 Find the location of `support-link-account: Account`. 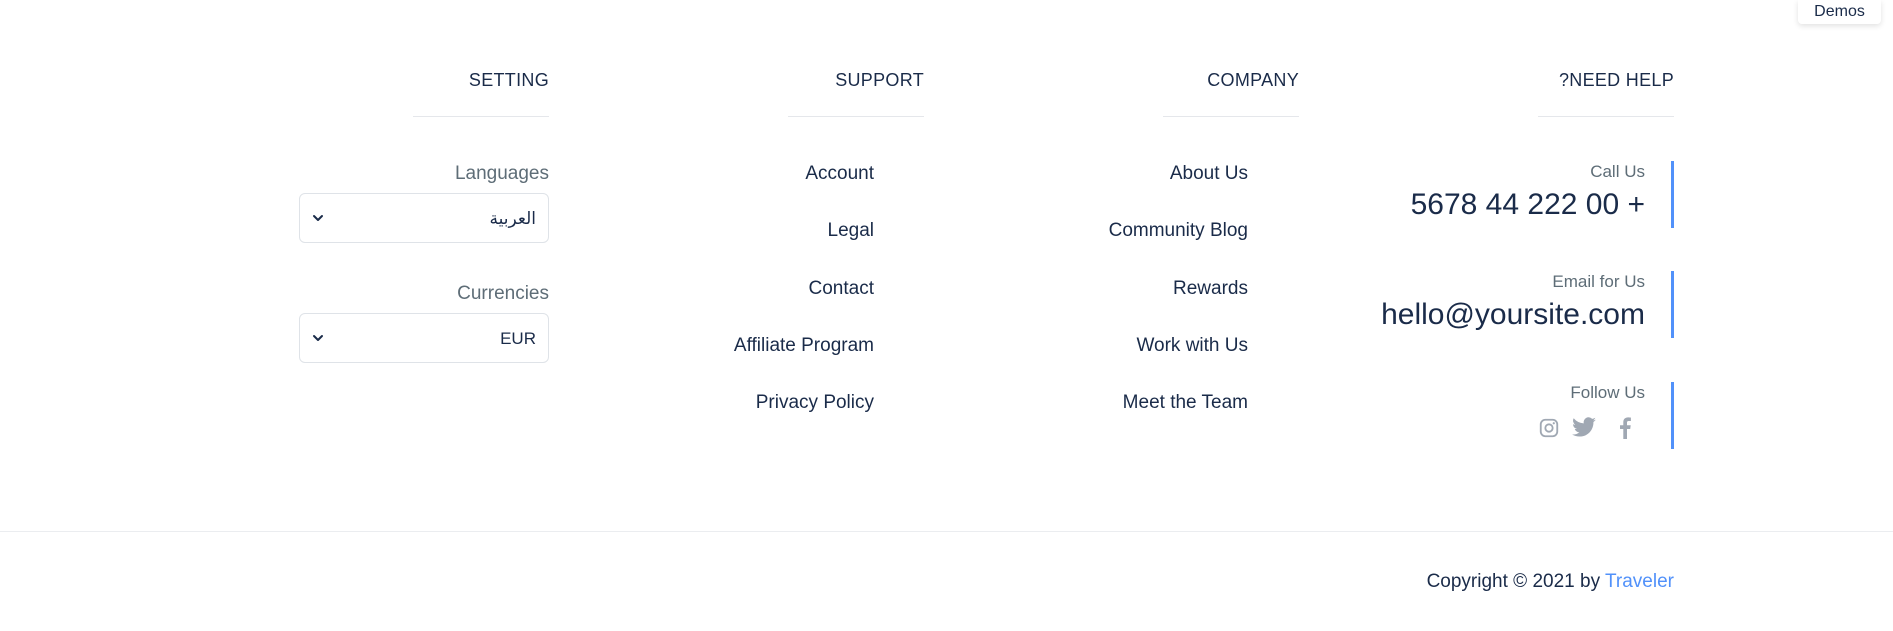

support-link-account: Account is located at coordinates (839, 174).